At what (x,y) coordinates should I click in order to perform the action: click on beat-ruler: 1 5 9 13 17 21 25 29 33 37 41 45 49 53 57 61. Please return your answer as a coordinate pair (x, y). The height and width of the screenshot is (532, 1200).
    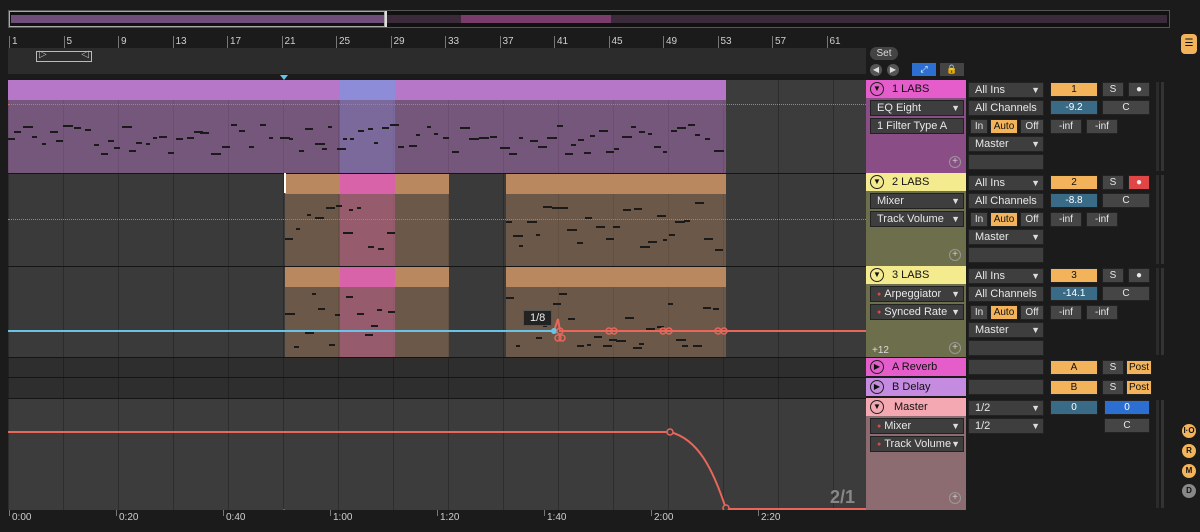
    Looking at the image, I should click on (437, 41).